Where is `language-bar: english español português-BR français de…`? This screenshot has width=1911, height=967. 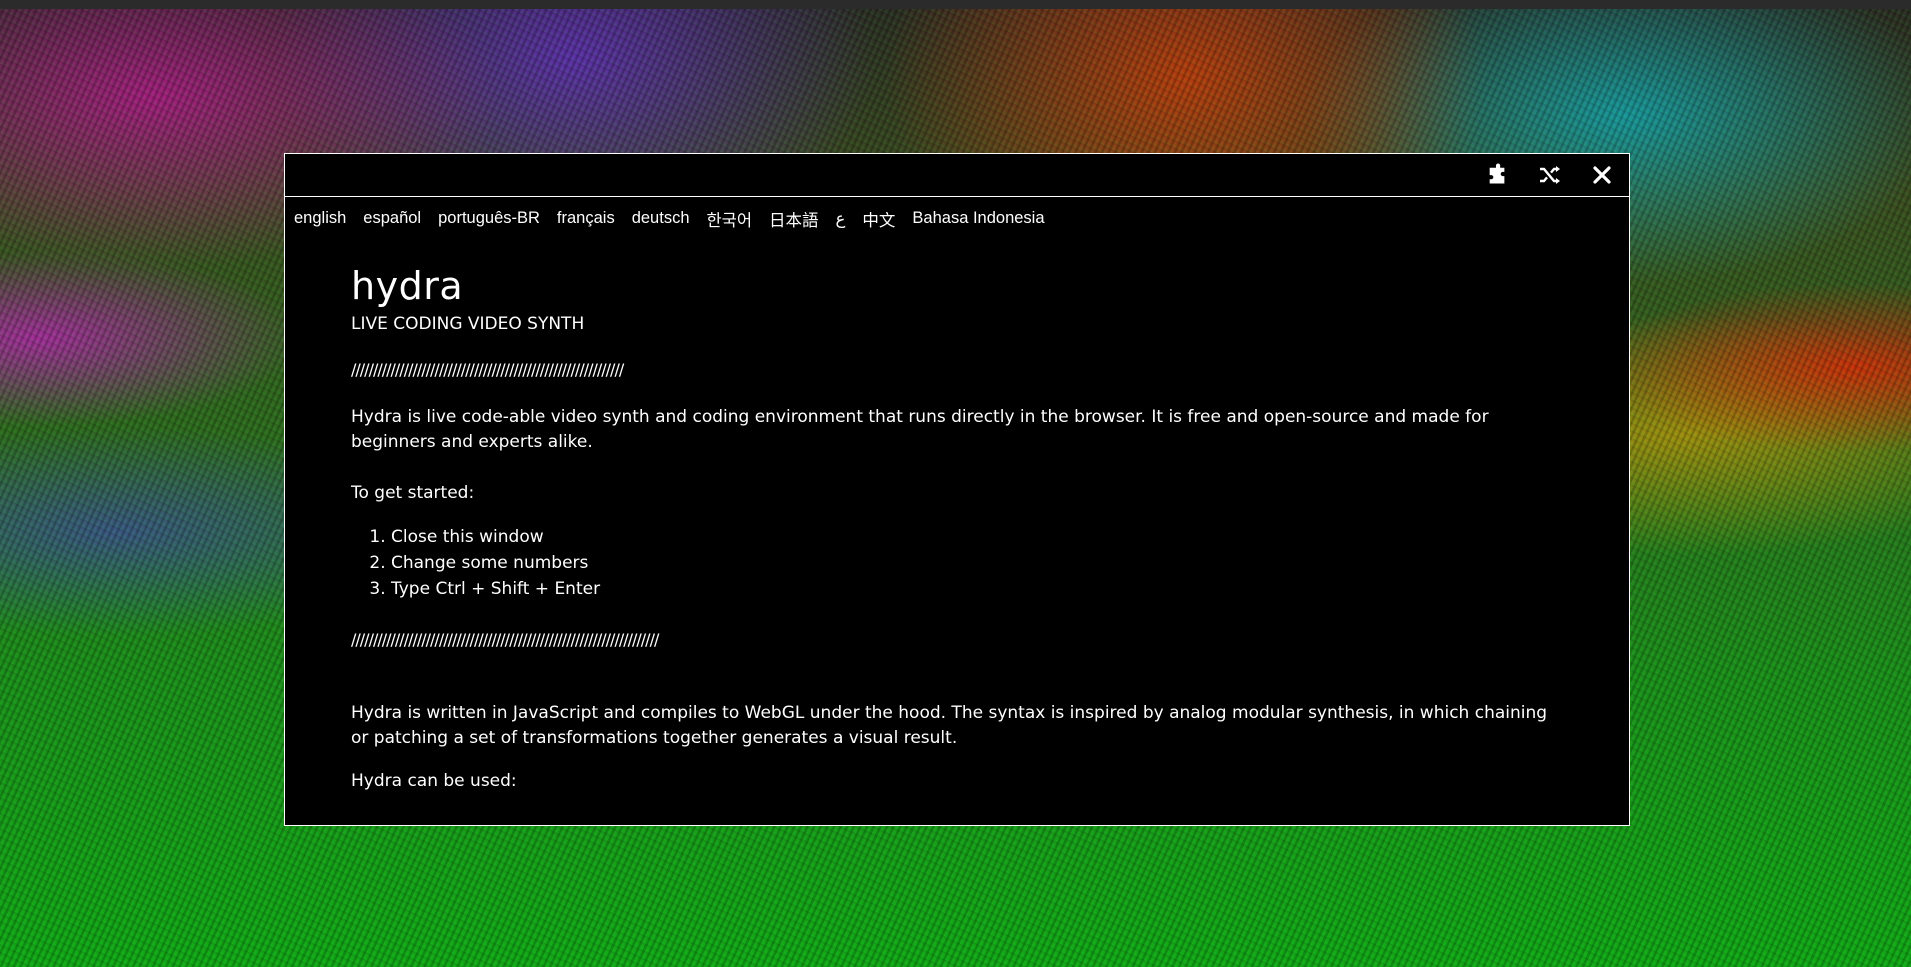
language-bar: english español português-BR français de… is located at coordinates (957, 214).